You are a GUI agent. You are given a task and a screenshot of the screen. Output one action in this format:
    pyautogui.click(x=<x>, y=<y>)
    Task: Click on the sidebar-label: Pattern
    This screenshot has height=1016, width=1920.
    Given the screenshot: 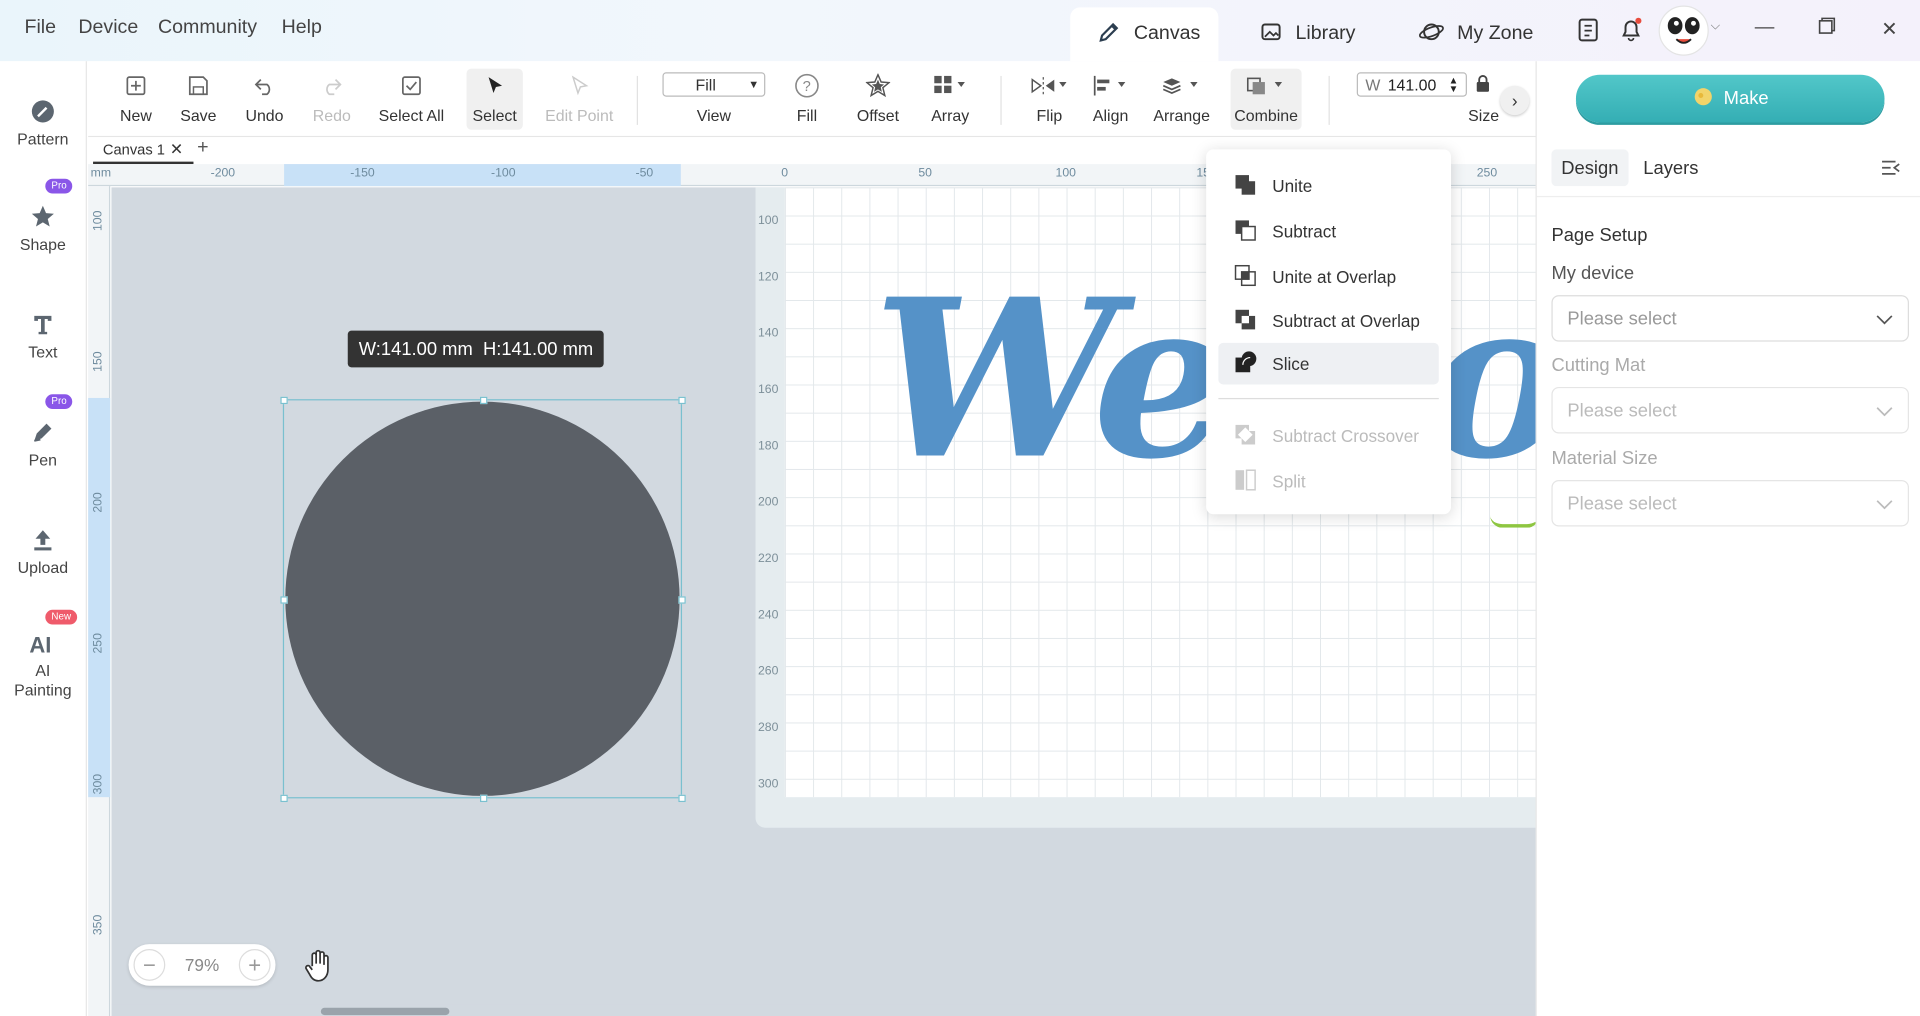 What is the action you would take?
    pyautogui.click(x=43, y=139)
    